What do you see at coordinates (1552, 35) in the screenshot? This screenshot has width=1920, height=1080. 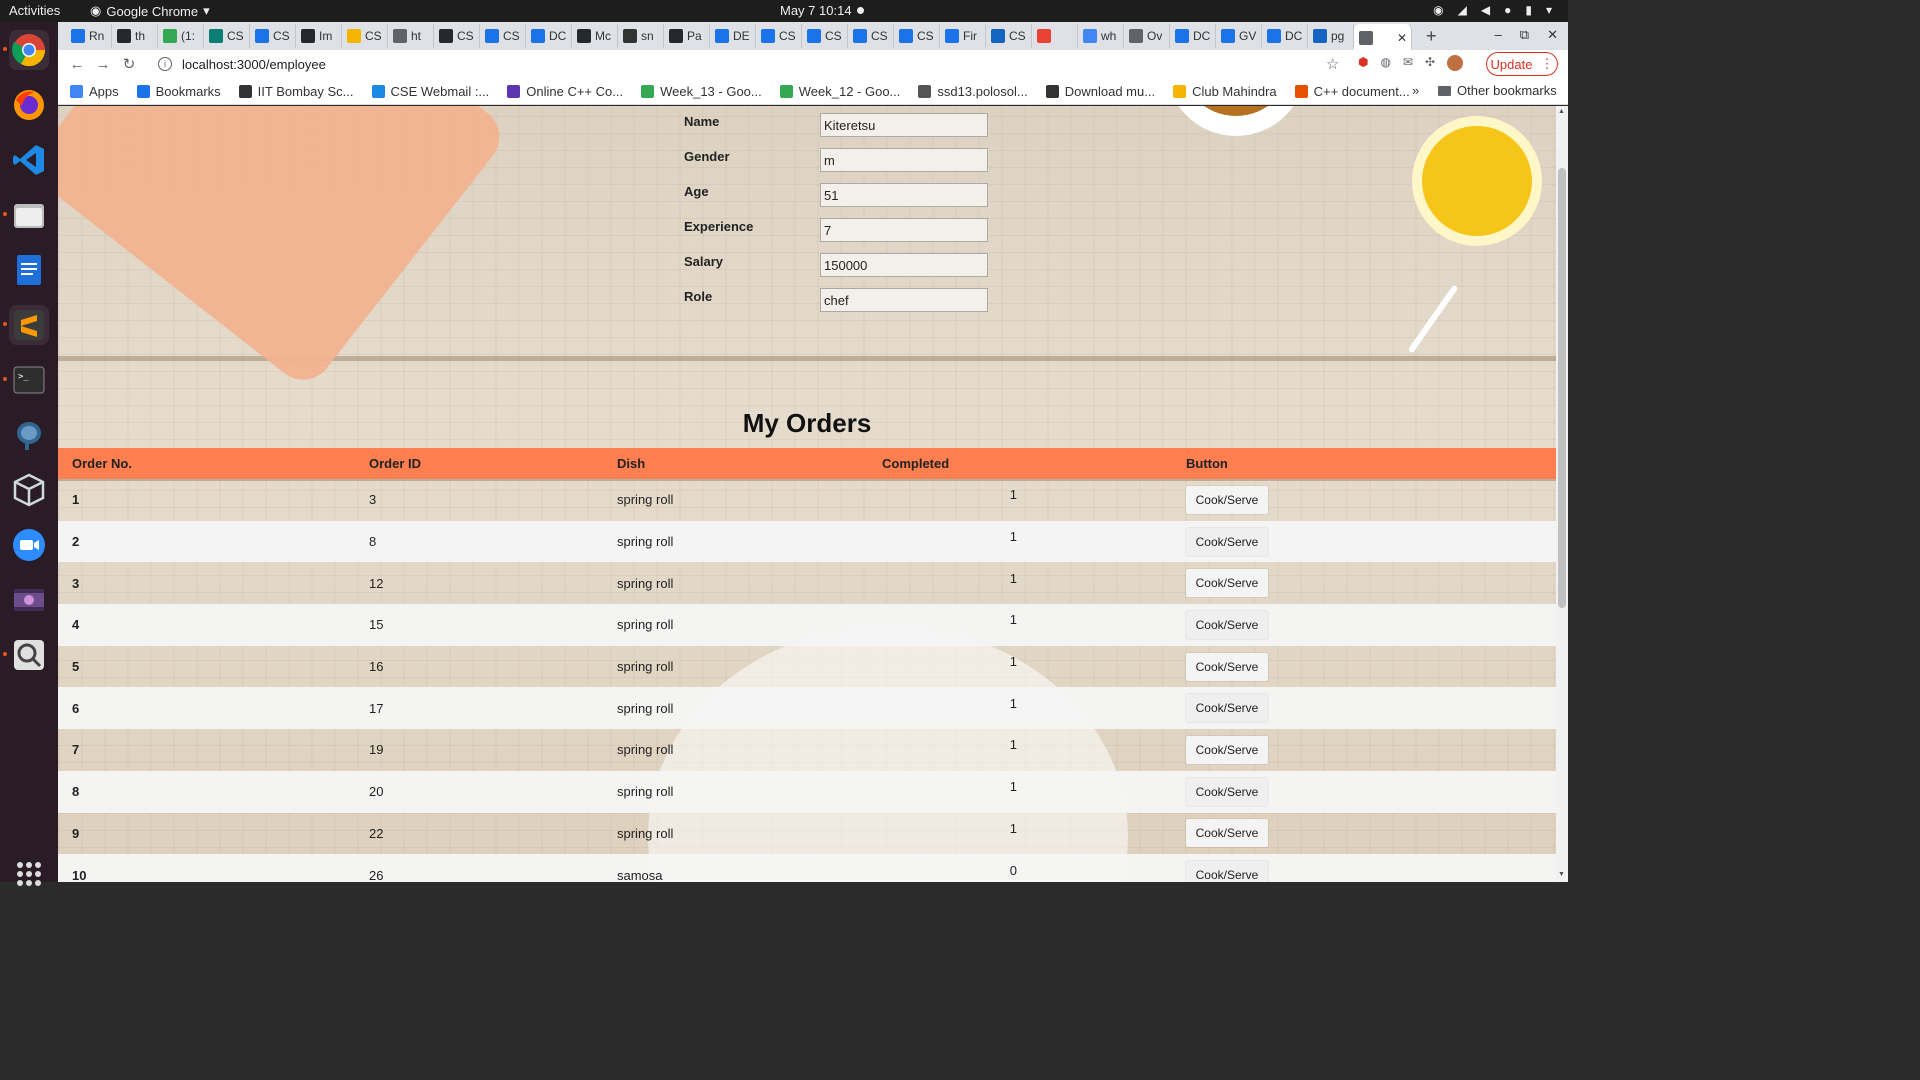 I see `close-window-icon: ✕` at bounding box center [1552, 35].